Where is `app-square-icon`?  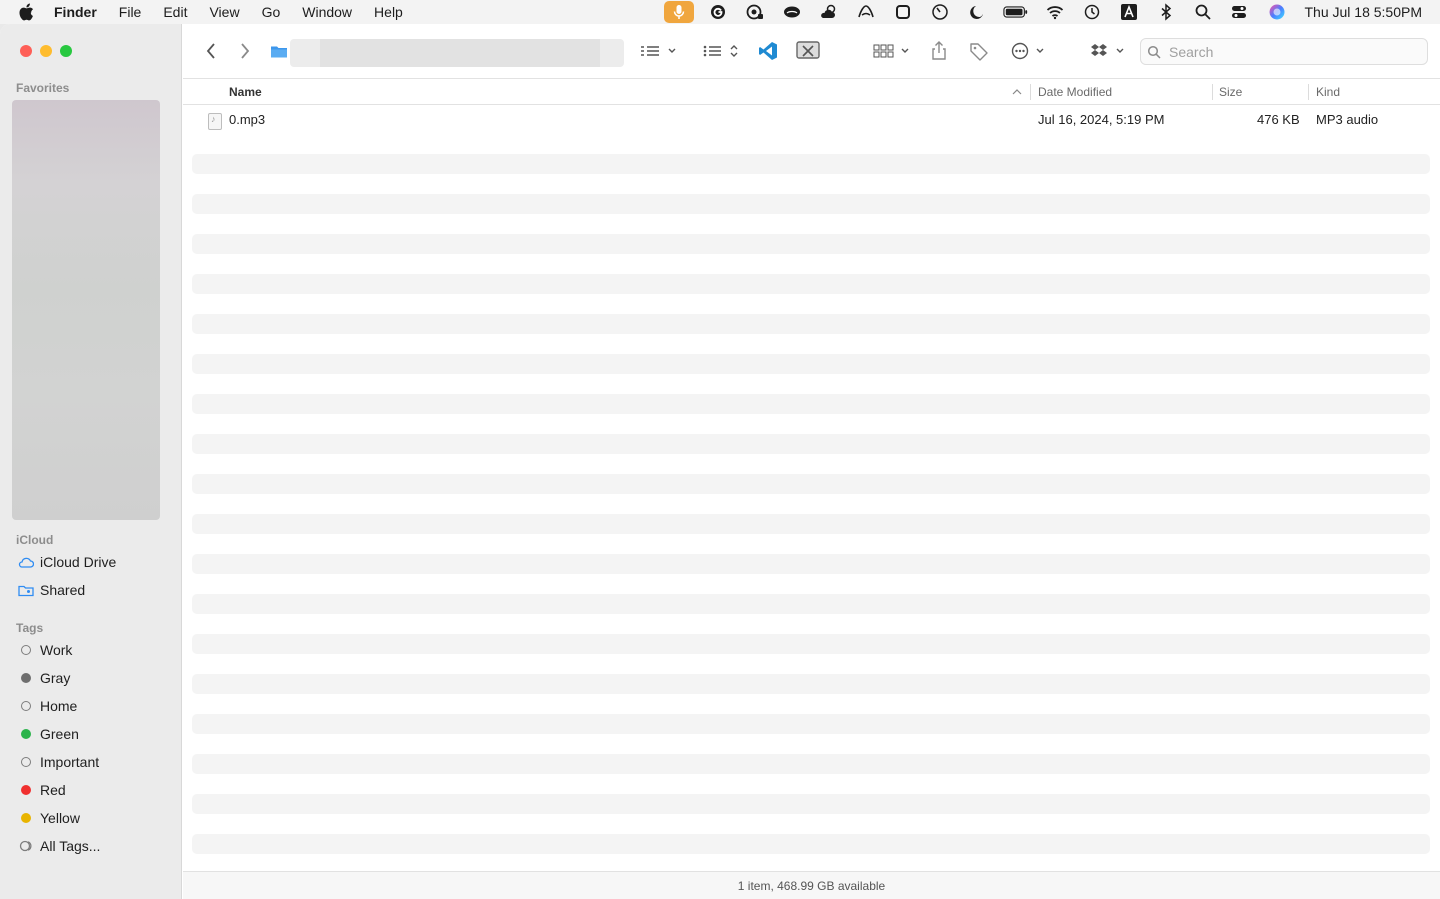
app-square-icon is located at coordinates (903, 12).